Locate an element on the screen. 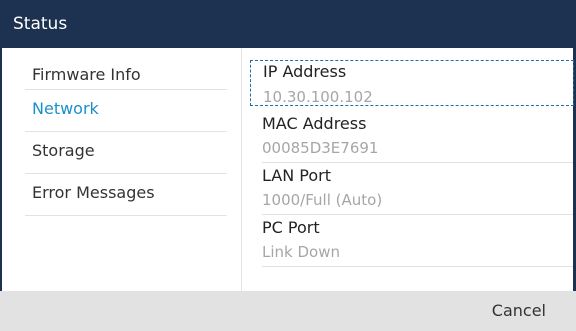 Image resolution: width=576 pixels, height=331 pixels. field-value: 1000/Full (Auto) is located at coordinates (322, 200).